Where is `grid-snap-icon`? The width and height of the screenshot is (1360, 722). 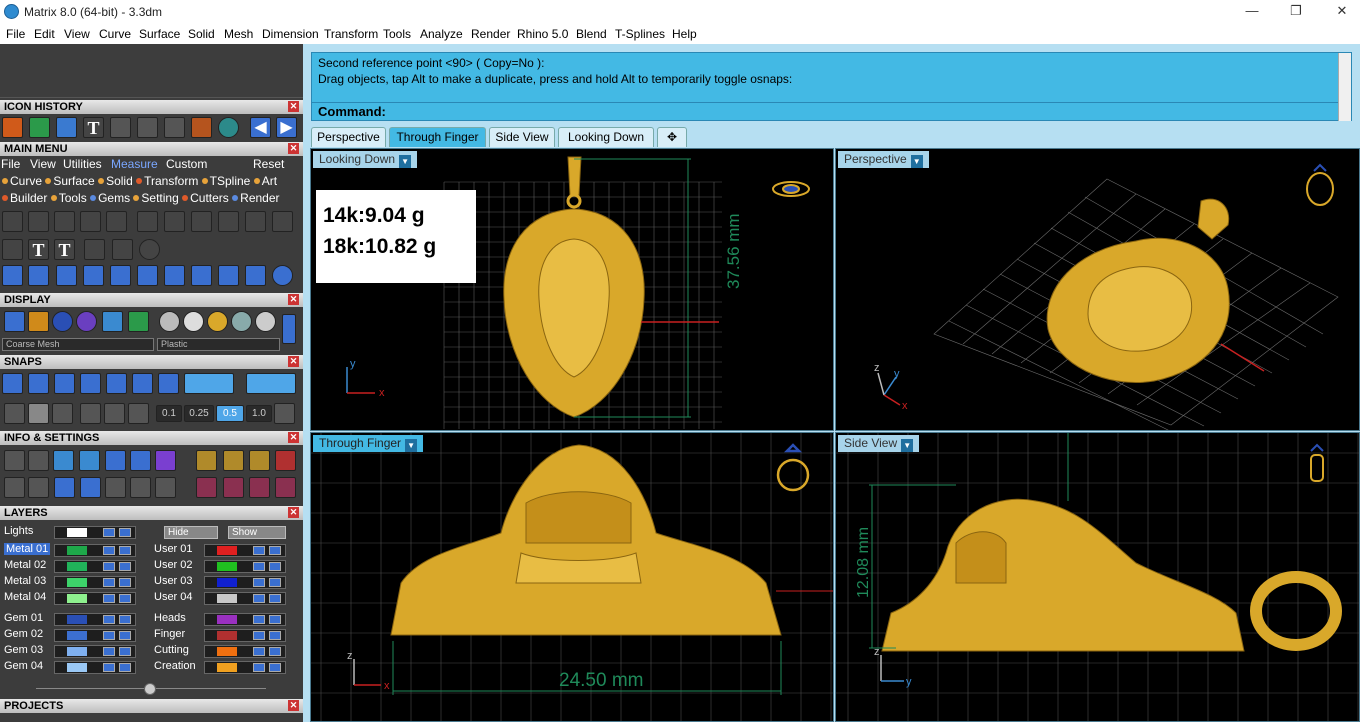
grid-snap-icon is located at coordinates (14, 413).